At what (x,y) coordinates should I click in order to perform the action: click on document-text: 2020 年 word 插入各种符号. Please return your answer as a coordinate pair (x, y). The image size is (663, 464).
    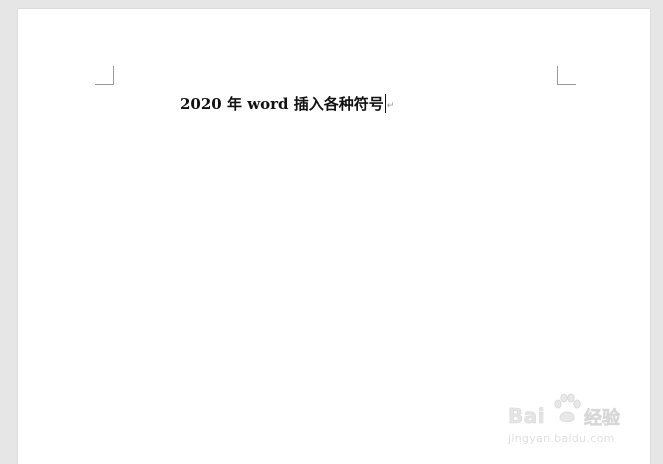
    Looking at the image, I should click on (282, 103).